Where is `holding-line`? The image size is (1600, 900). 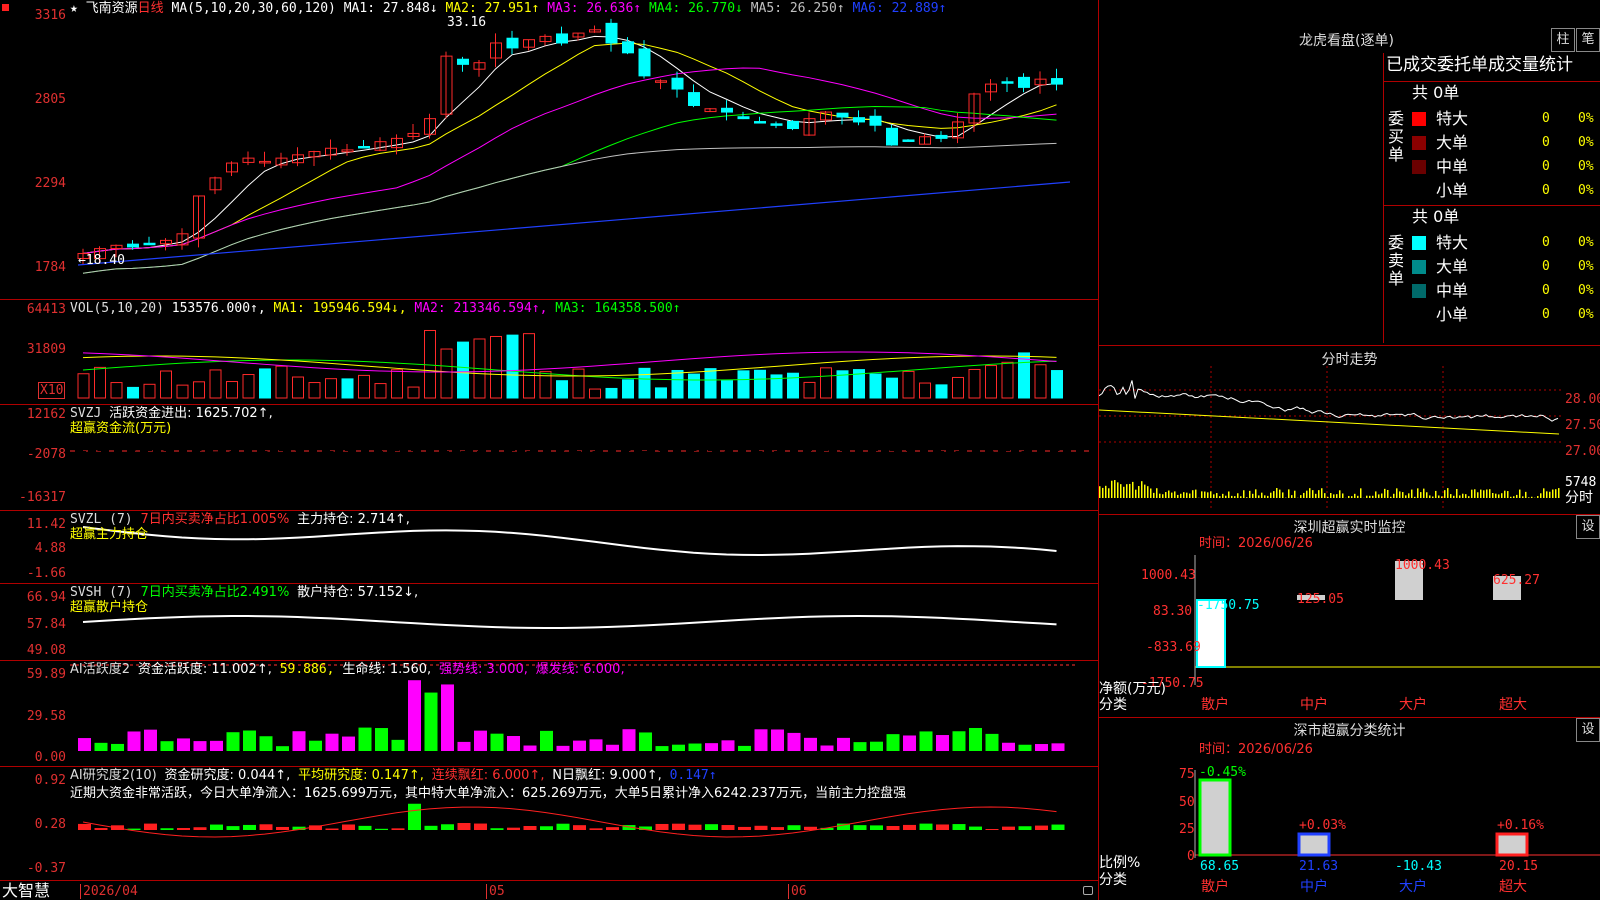
holding-line is located at coordinates (569, 541).